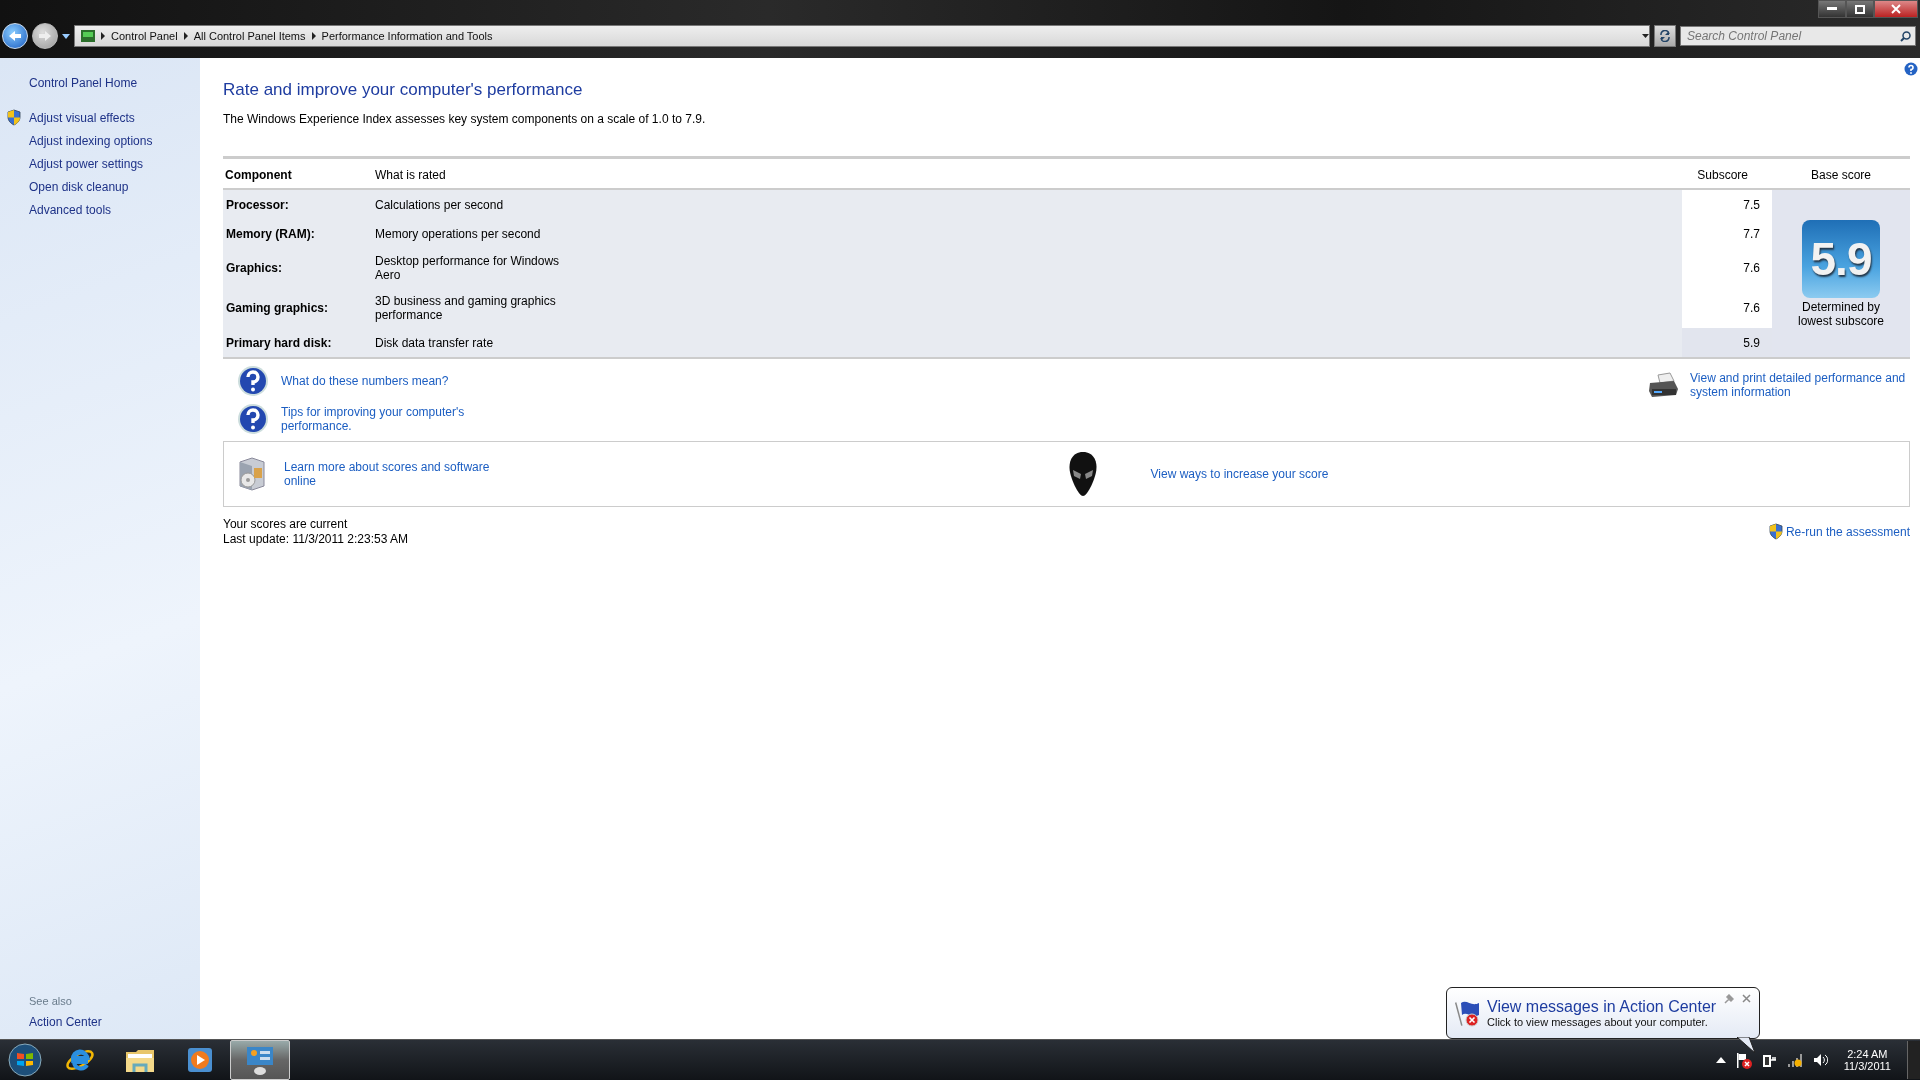  What do you see at coordinates (86, 163) in the screenshot?
I see `sidebar-link: Adjust power settings` at bounding box center [86, 163].